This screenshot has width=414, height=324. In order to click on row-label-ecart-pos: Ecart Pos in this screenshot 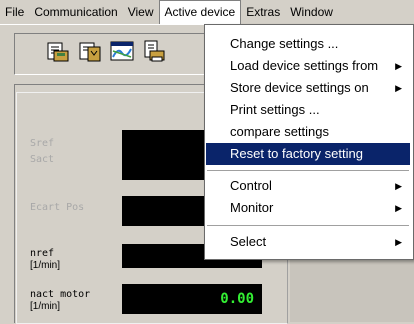, I will do `click(57, 207)`.